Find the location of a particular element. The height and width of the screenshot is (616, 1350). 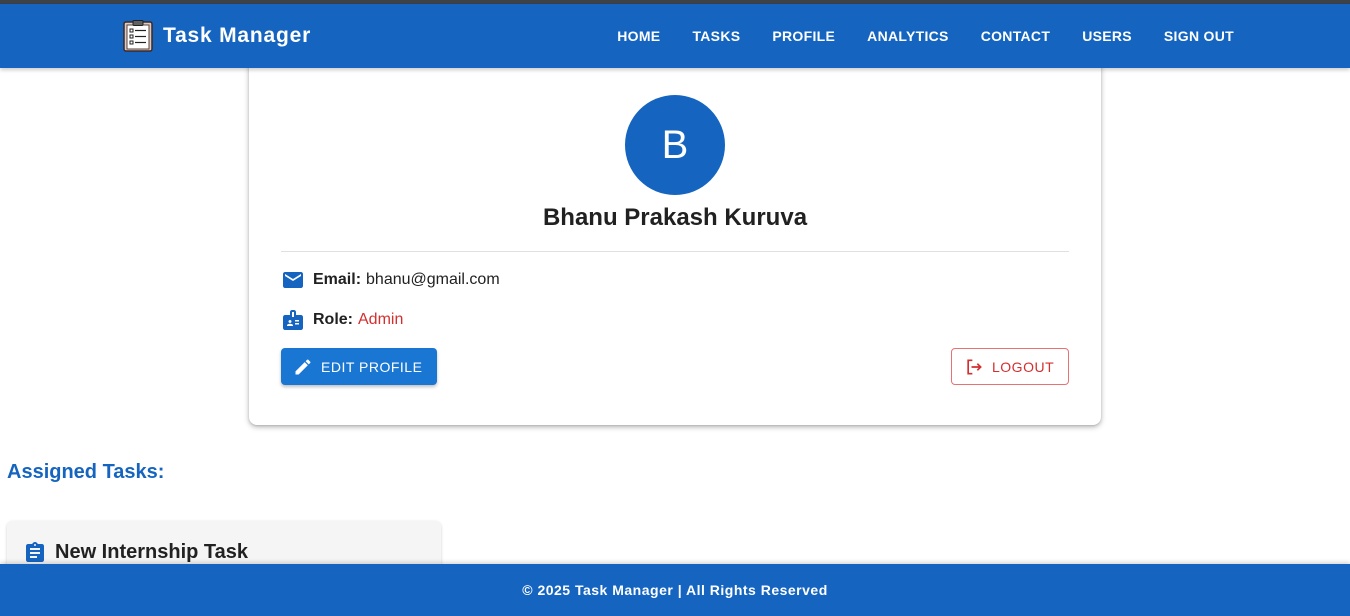

nav-profile: PROFILE is located at coordinates (803, 36).